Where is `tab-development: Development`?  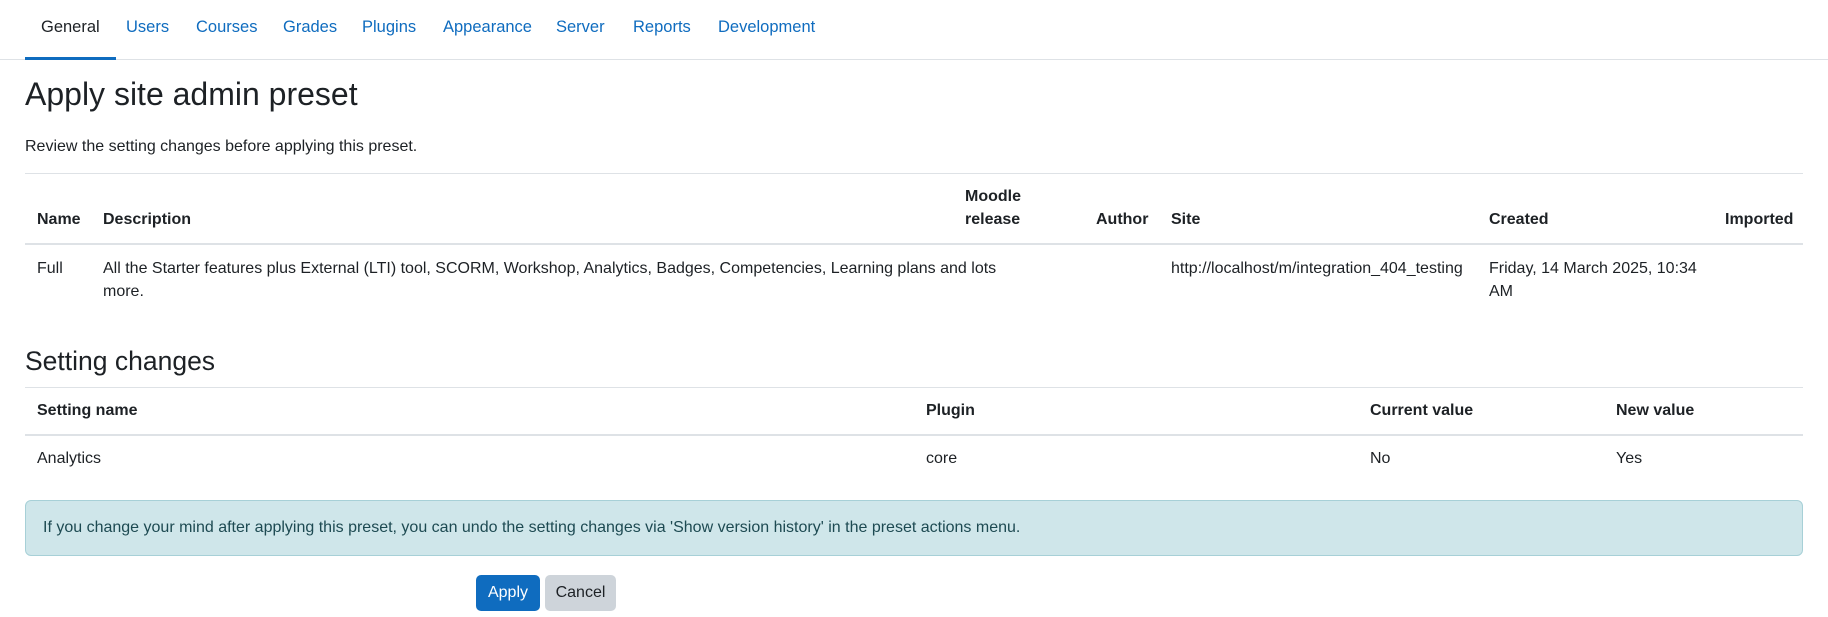
tab-development: Development is located at coordinates (766, 30).